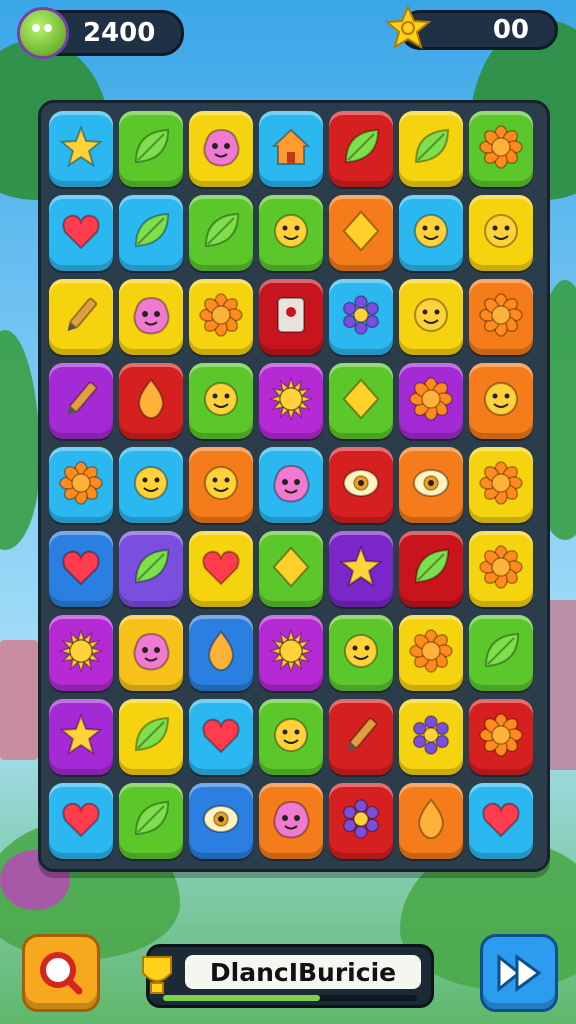 The width and height of the screenshot is (576, 1024). What do you see at coordinates (43, 33) in the screenshot?
I see `frog-avatar-icon` at bounding box center [43, 33].